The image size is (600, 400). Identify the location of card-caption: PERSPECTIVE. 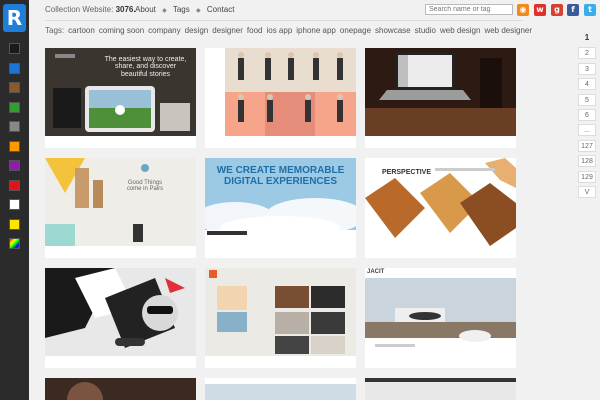
(407, 172).